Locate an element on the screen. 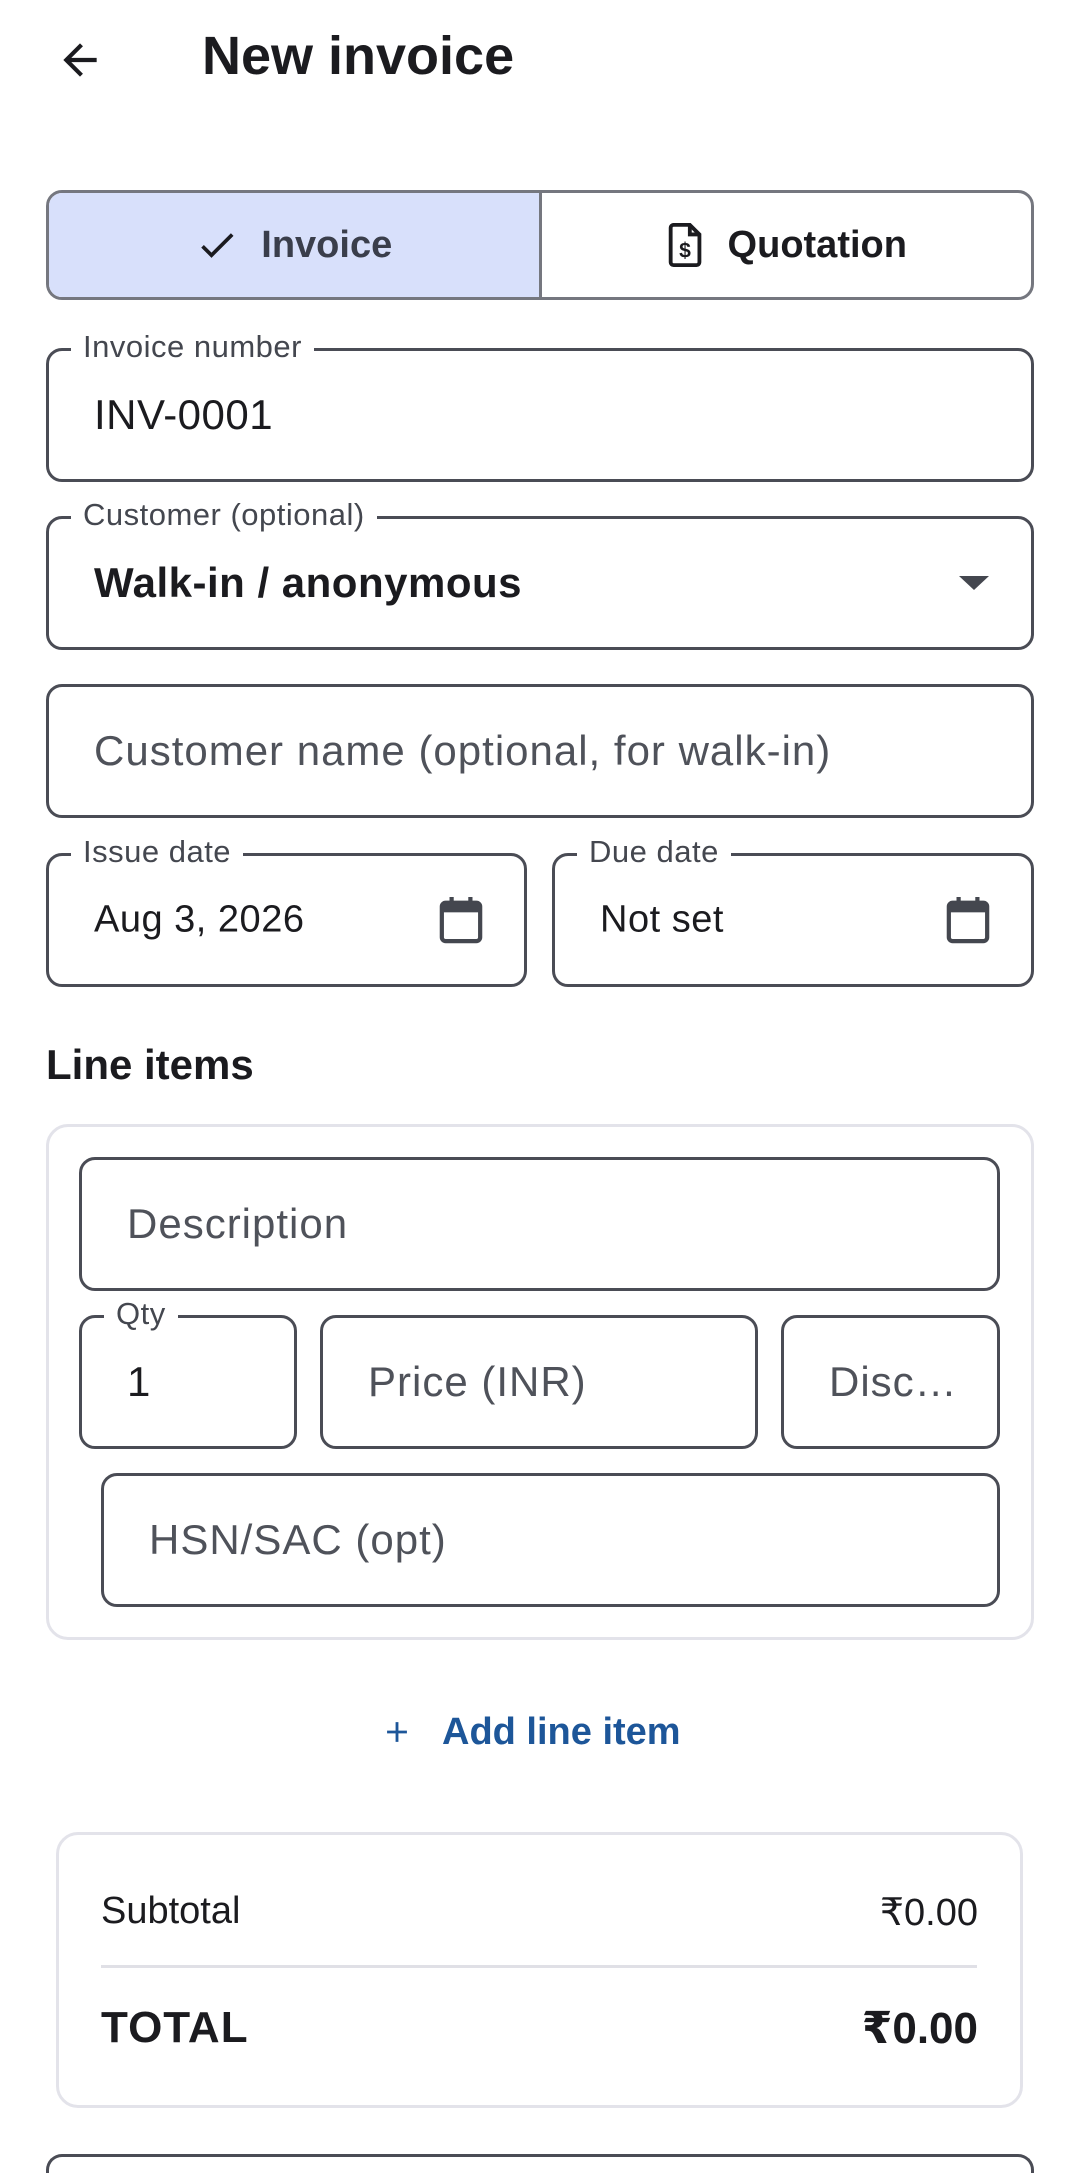  description-input: Description is located at coordinates (539, 1224).